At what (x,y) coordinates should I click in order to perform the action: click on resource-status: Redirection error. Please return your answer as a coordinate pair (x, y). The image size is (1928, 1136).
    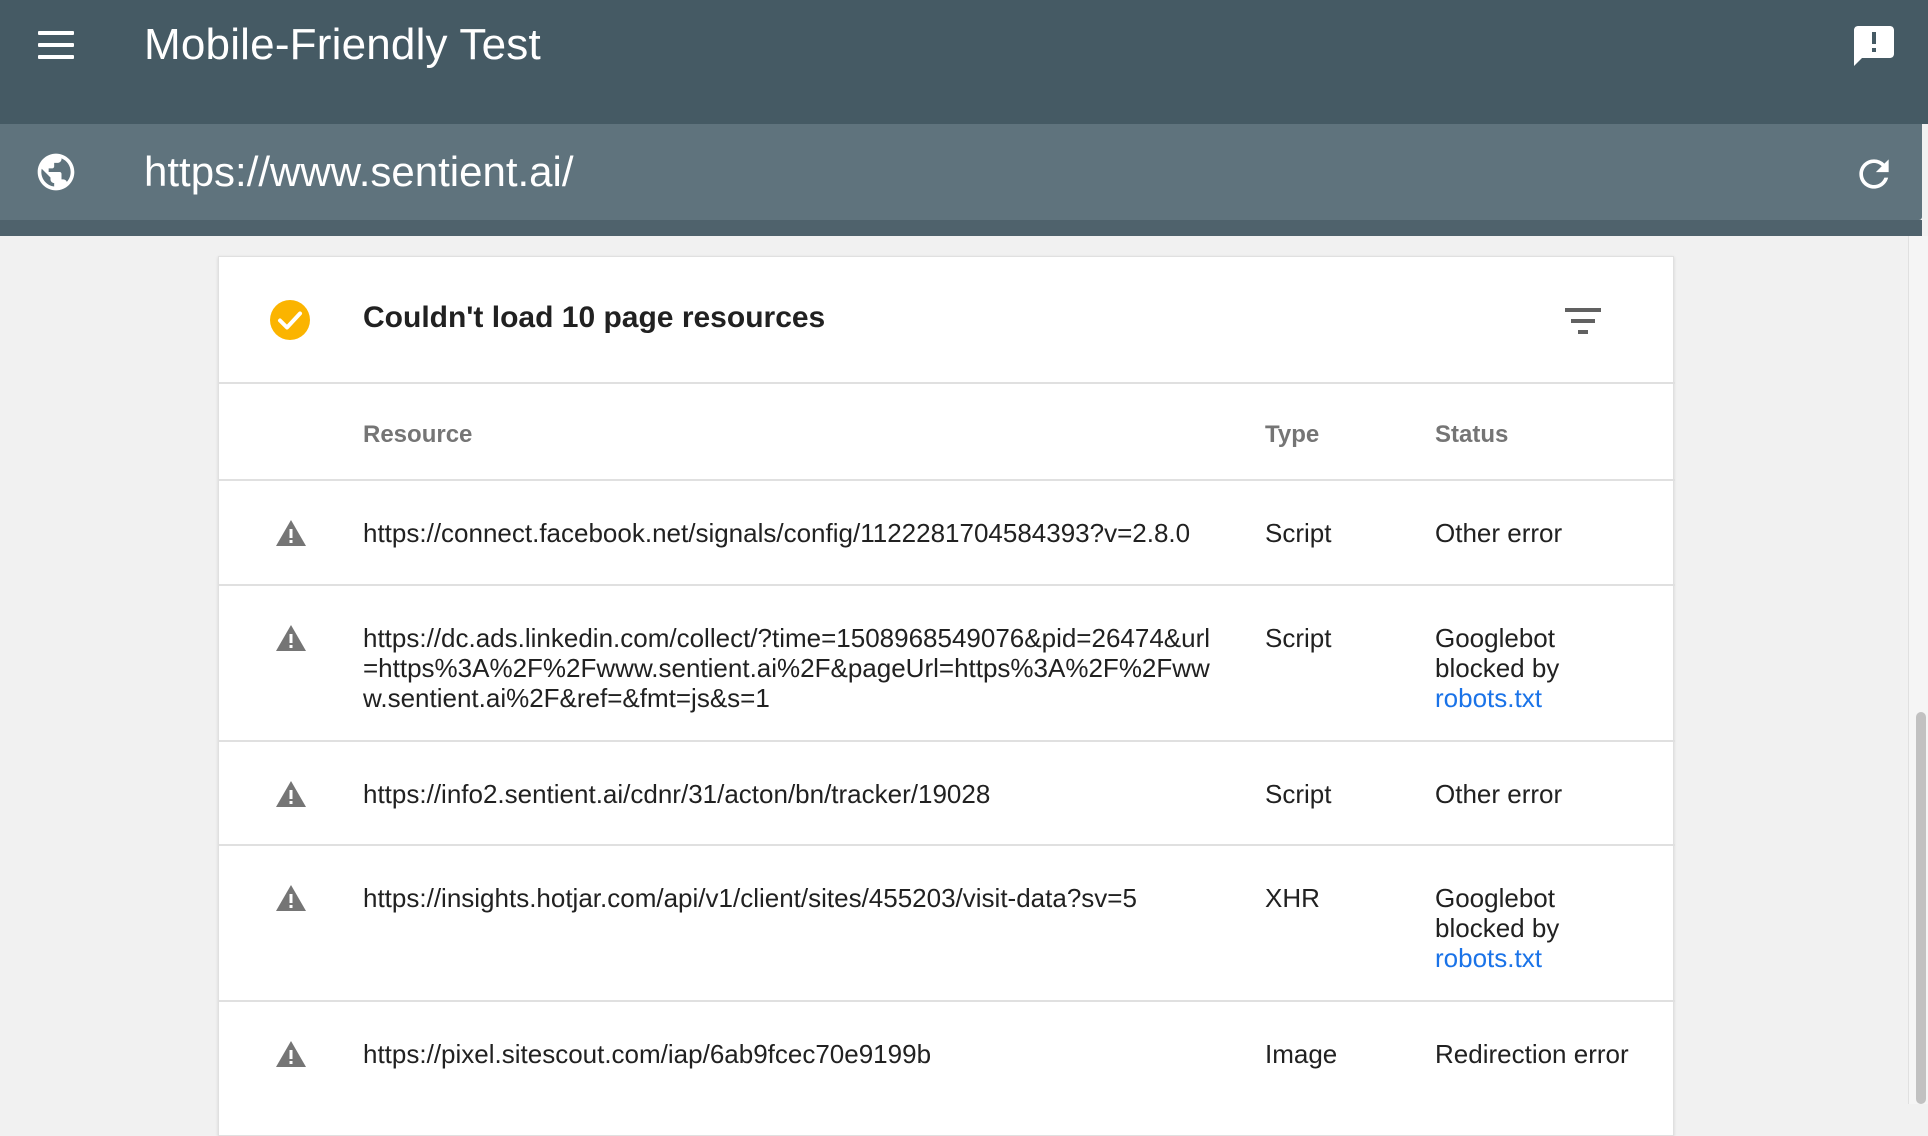
    Looking at the image, I should click on (1532, 1054).